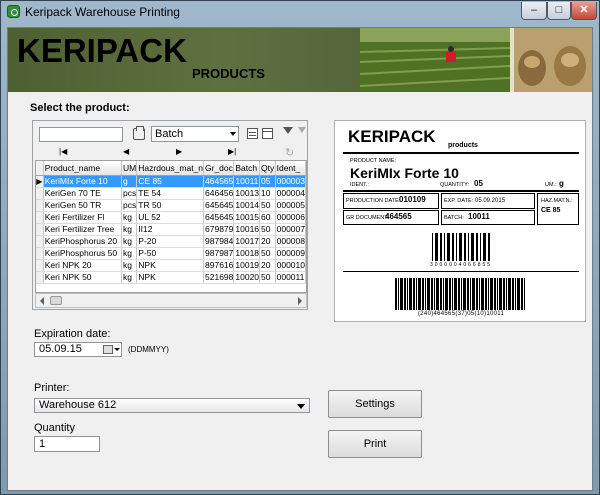 The height and width of the screenshot is (495, 600). What do you see at coordinates (219, 277) in the screenshot?
I see `table-cell: 521698` at bounding box center [219, 277].